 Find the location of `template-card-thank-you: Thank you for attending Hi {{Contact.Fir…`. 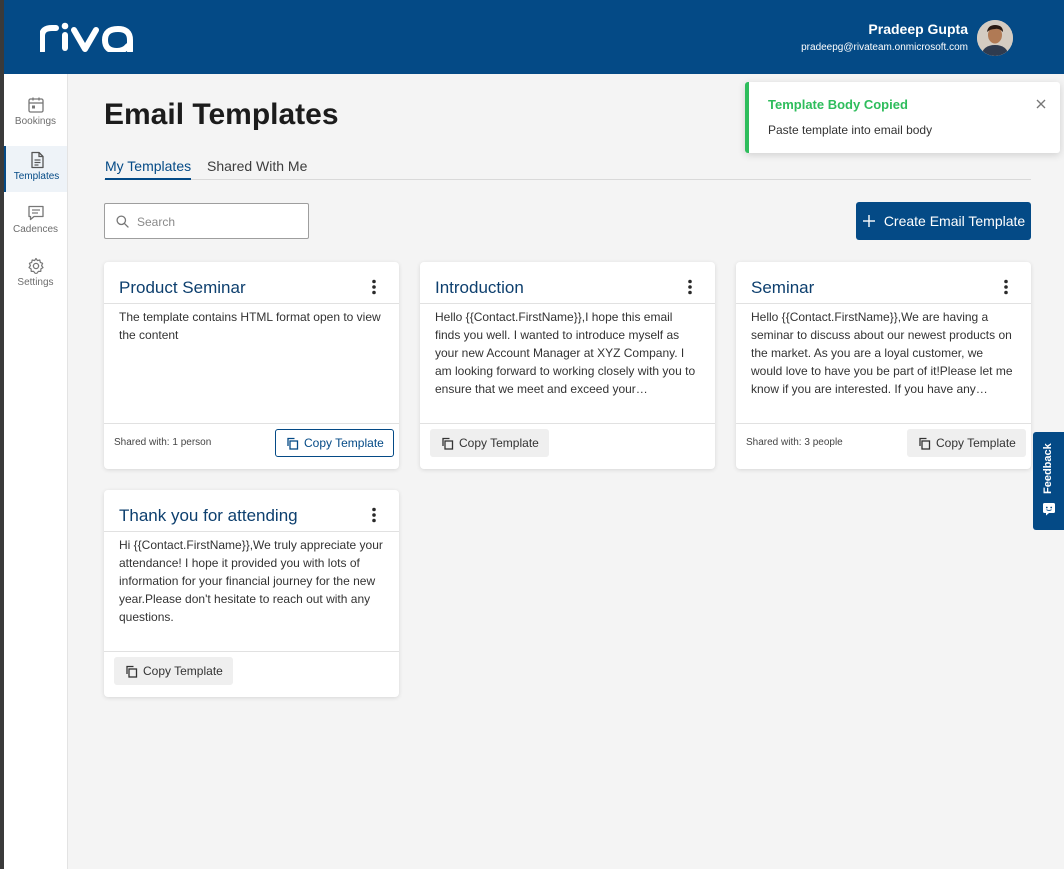

template-card-thank-you: Thank you for attending Hi {{Contact.Fir… is located at coordinates (251, 593).